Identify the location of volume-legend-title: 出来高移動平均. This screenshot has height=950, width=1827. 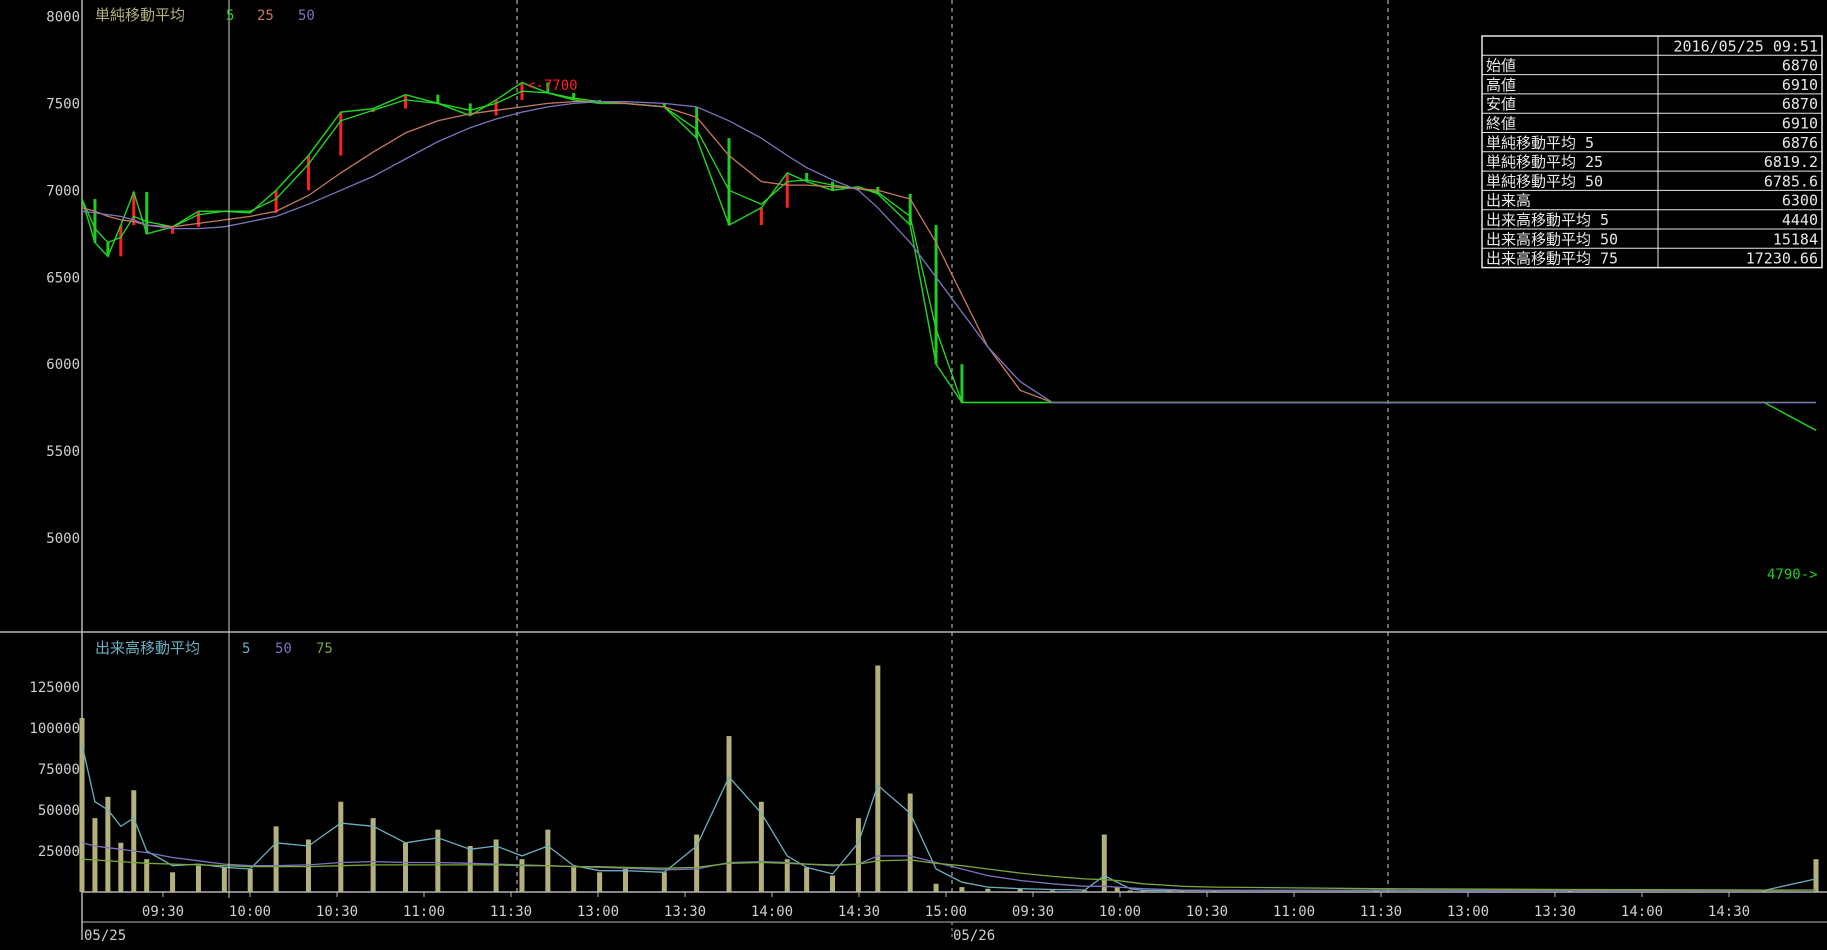
(147, 648).